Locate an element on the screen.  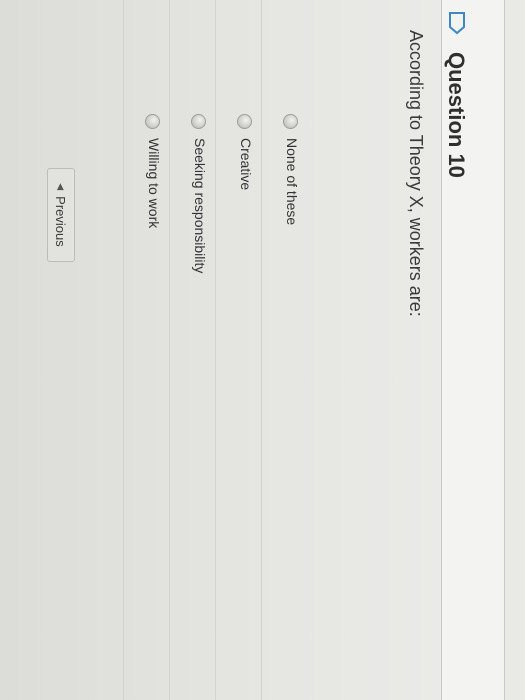
previous-button-label: Previous is located at coordinates (61, 221).